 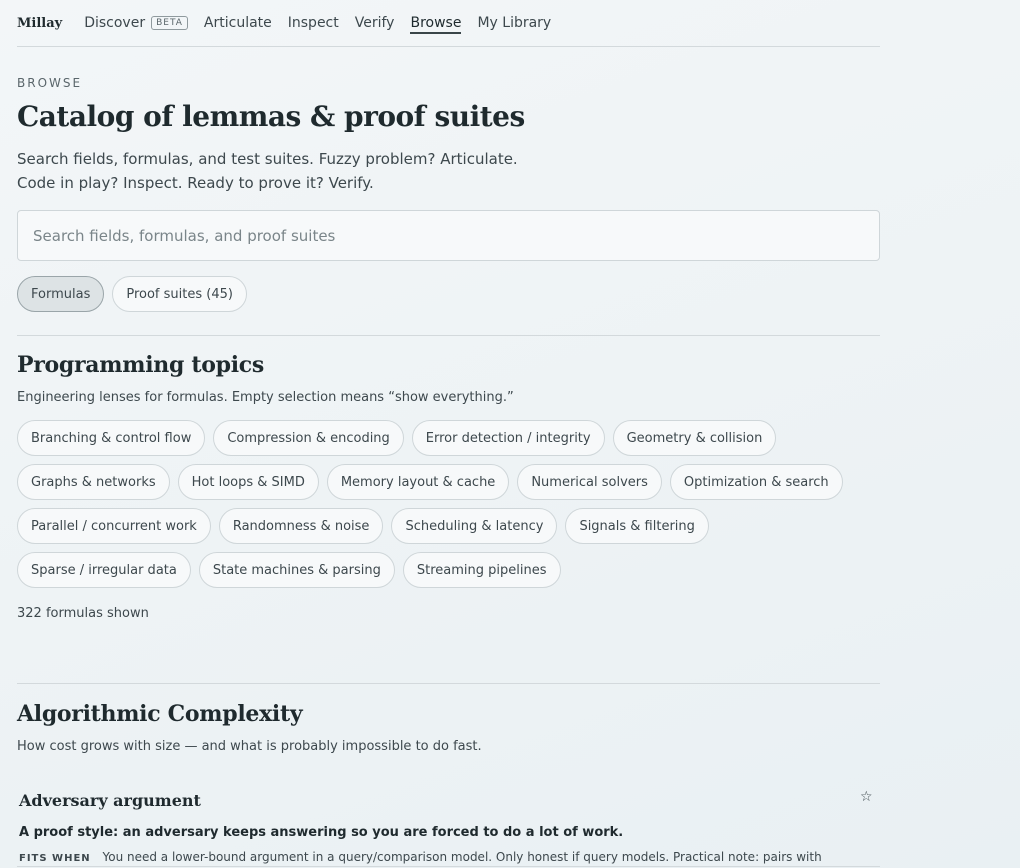 I want to click on topic-chip: Memory layout & cache, so click(x=418, y=482).